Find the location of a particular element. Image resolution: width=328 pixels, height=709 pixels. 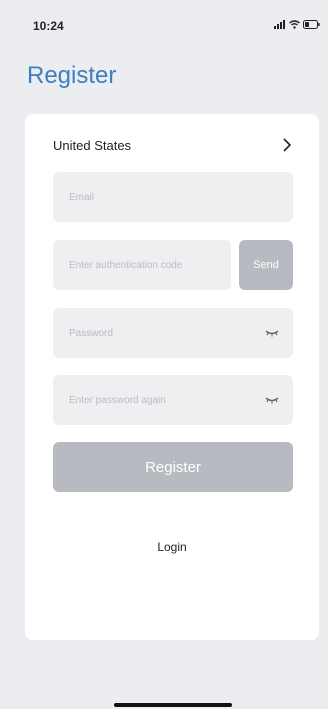

email-field is located at coordinates (173, 197).